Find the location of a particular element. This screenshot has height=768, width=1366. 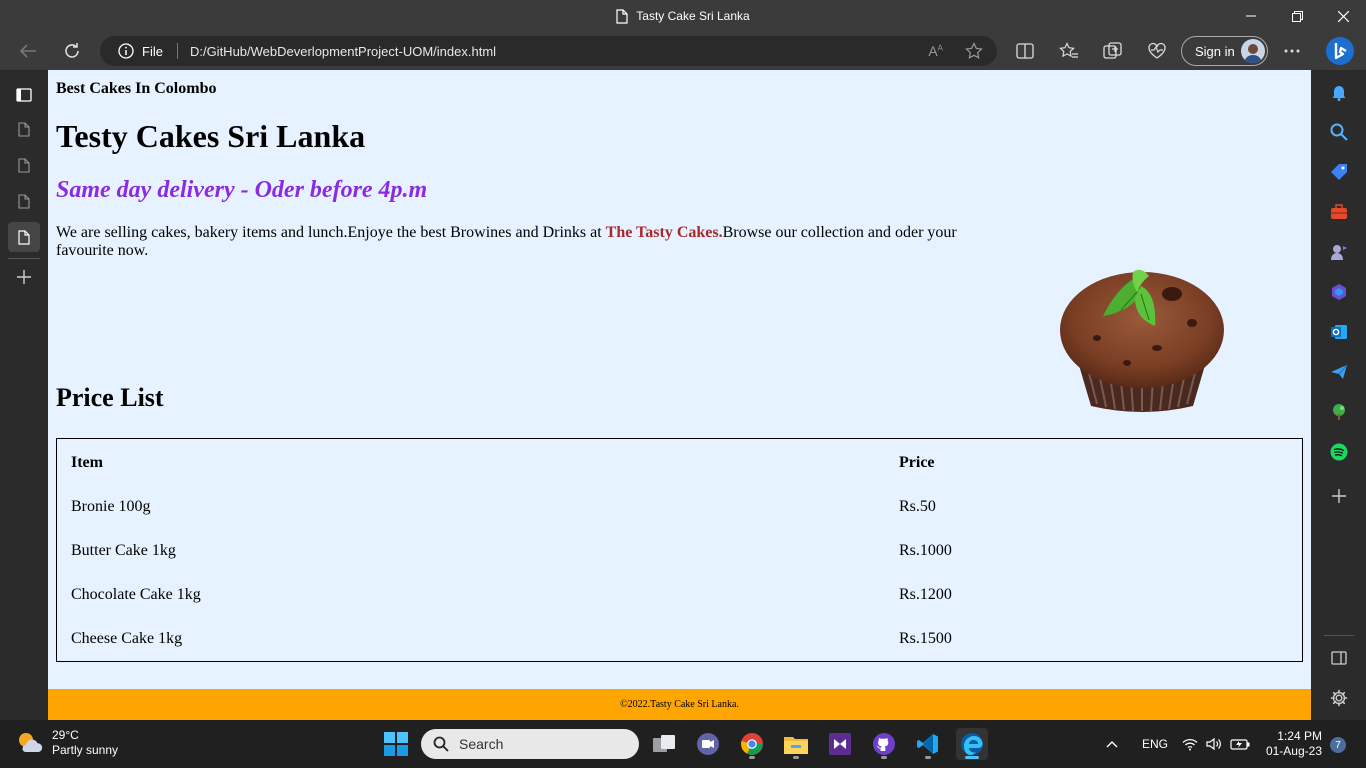

table-row: Butter Cake 1kg Rs.1000 is located at coordinates (679, 564).